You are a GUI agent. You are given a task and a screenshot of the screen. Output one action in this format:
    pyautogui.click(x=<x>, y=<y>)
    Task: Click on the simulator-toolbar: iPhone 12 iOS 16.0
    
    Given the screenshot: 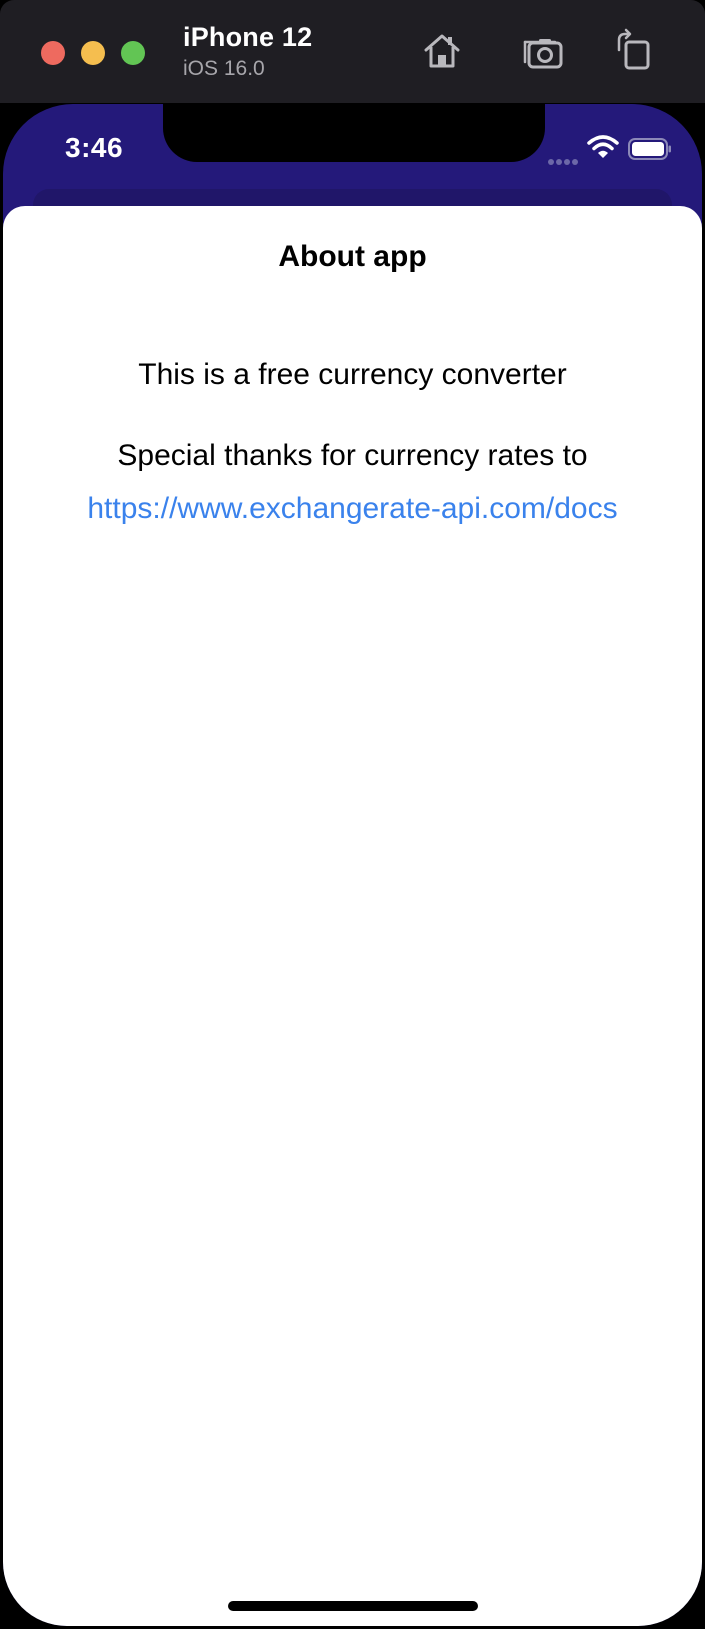 What is the action you would take?
    pyautogui.click(x=352, y=52)
    